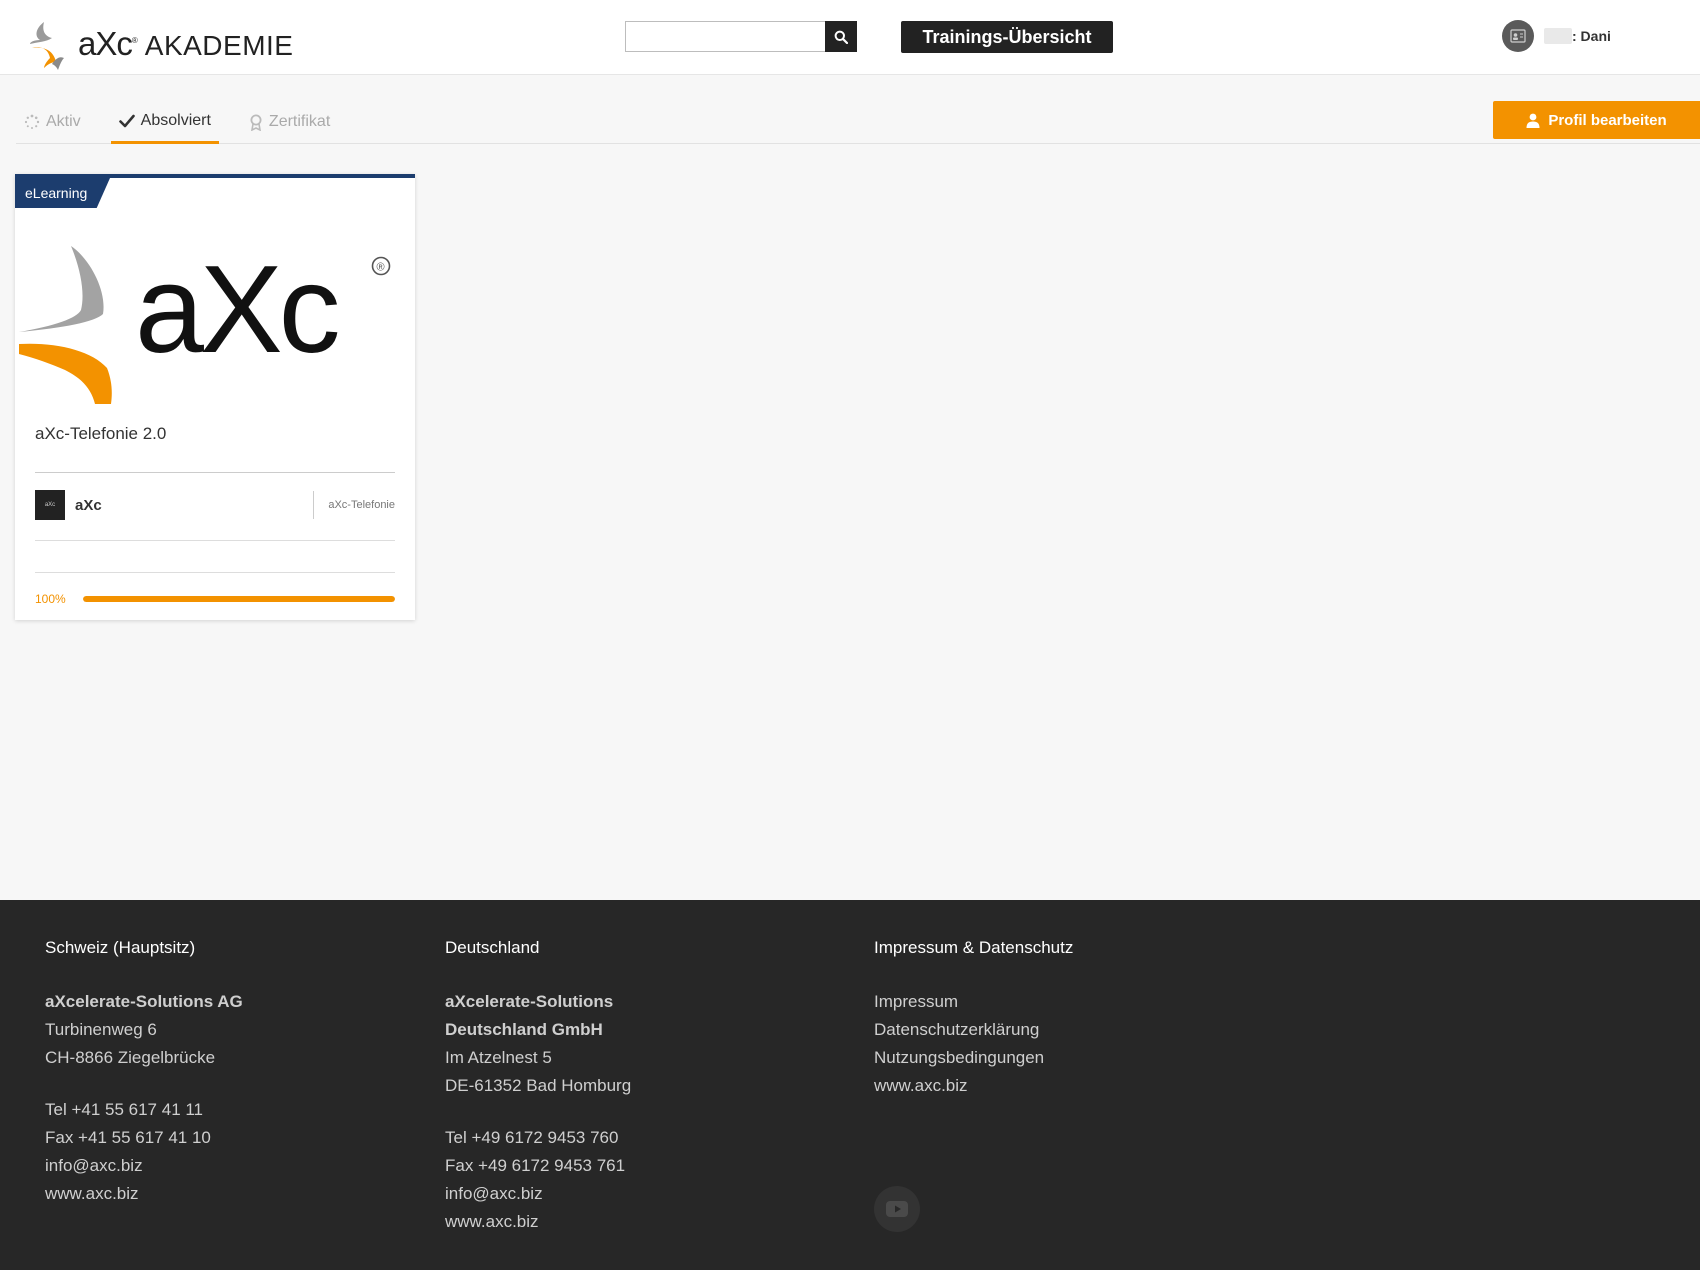  I want to click on search-button, so click(841, 36).